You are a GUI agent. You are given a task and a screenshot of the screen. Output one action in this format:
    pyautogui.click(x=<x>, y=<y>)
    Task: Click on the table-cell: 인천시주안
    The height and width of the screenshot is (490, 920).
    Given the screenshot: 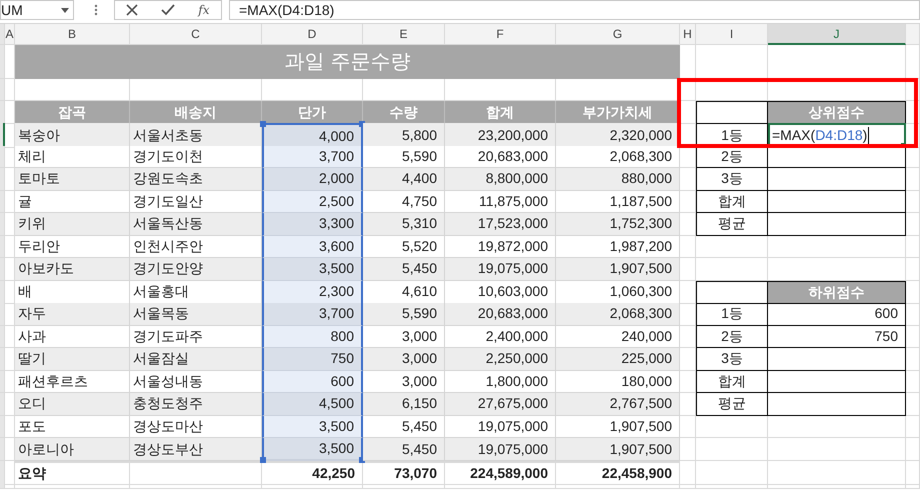 What is the action you would take?
    pyautogui.click(x=196, y=247)
    